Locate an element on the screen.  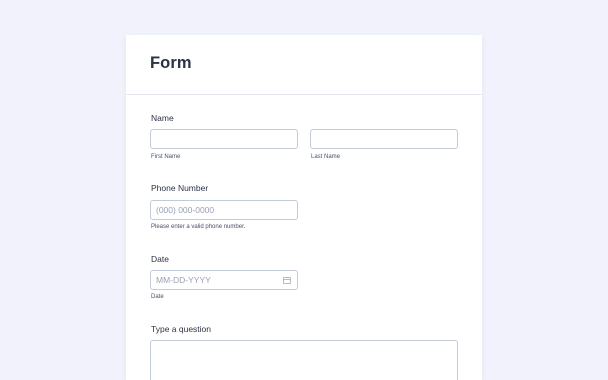
phone-input: (000) 000-0000 is located at coordinates (224, 210).